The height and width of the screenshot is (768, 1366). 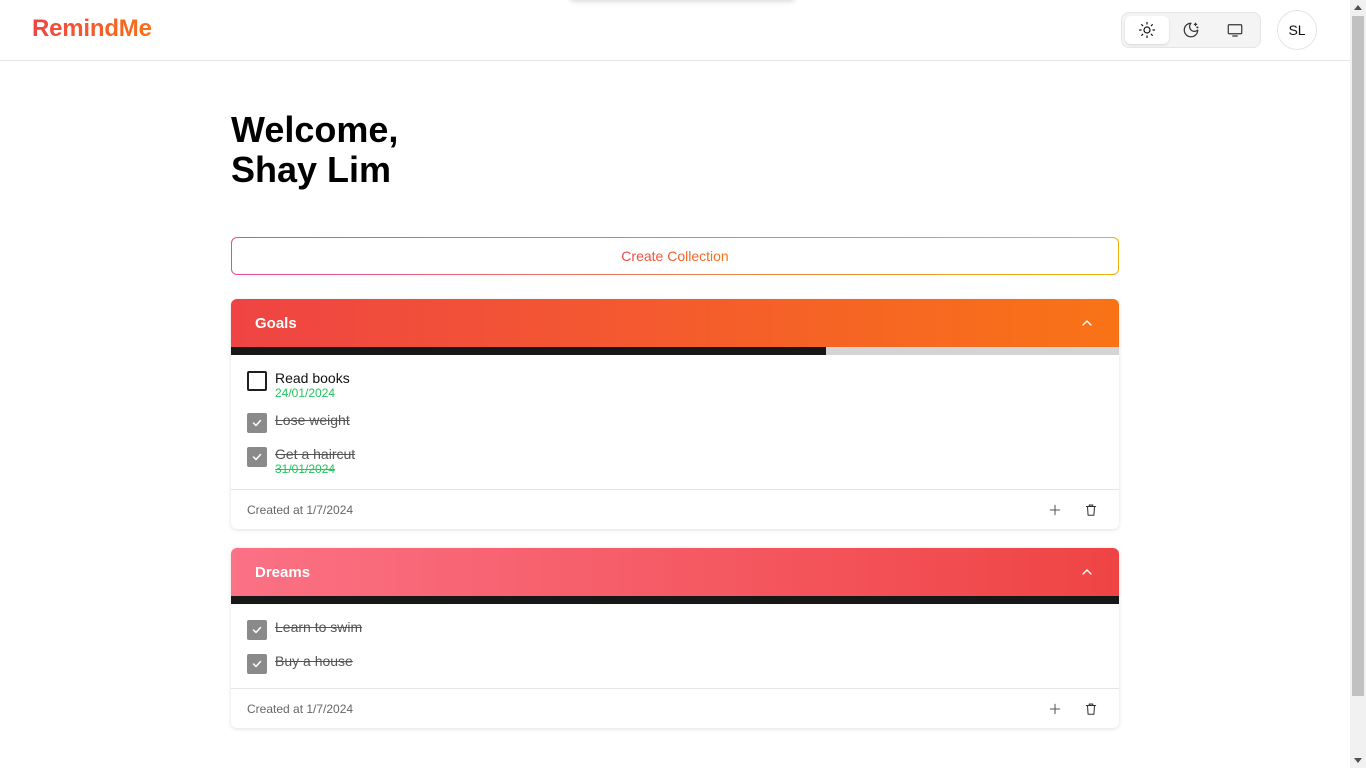 What do you see at coordinates (675, 629) in the screenshot?
I see `task-item: Learn to swim` at bounding box center [675, 629].